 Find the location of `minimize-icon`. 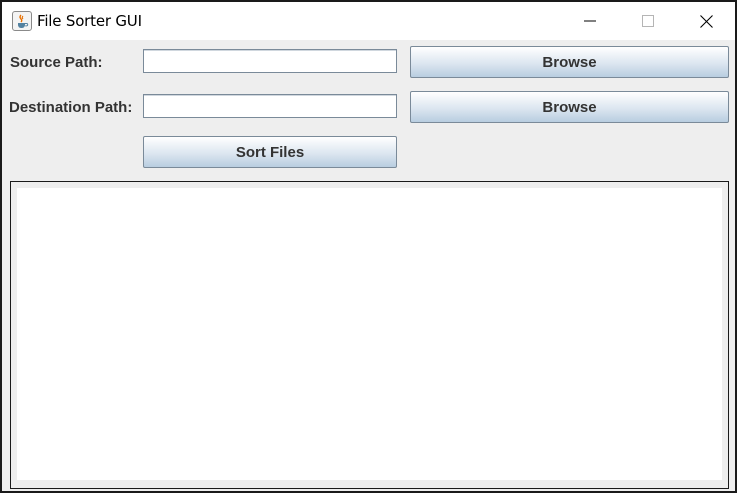

minimize-icon is located at coordinates (590, 21).